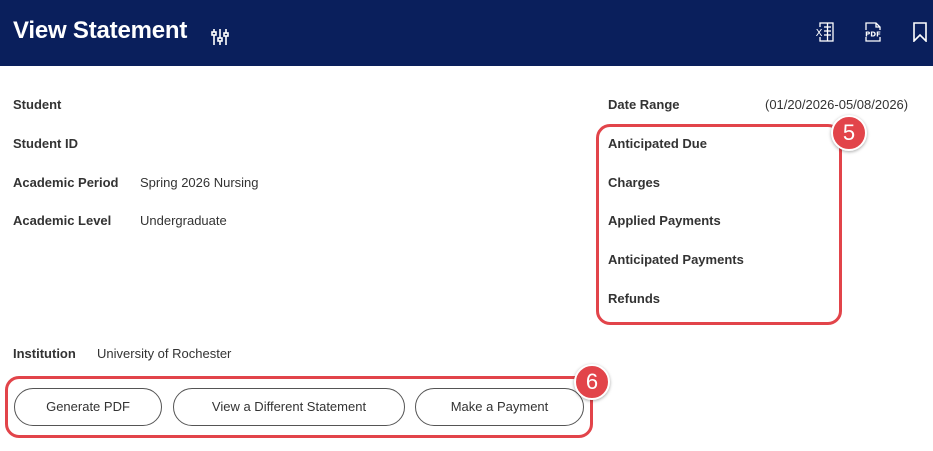 Image resolution: width=933 pixels, height=451 pixels. Describe the element at coordinates (837, 104) in the screenshot. I see `date-range-value: (01/20/2026-05/08/2026)` at that location.